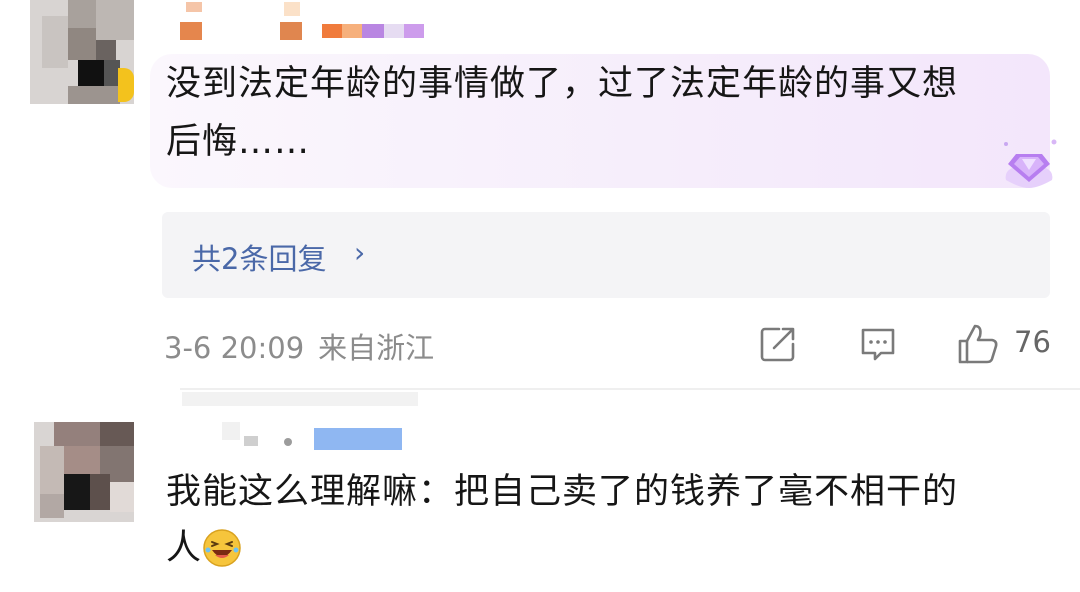 The width and height of the screenshot is (1080, 592). What do you see at coordinates (1030, 163) in the screenshot?
I see `vip-gem-icon` at bounding box center [1030, 163].